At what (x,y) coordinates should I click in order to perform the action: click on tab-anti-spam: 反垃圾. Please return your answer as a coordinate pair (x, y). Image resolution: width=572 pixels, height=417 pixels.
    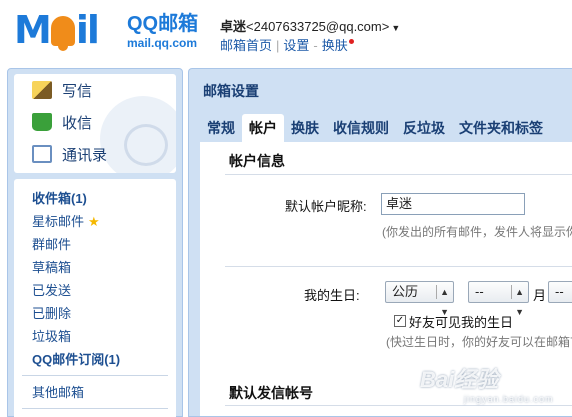
    Looking at the image, I should click on (424, 128).